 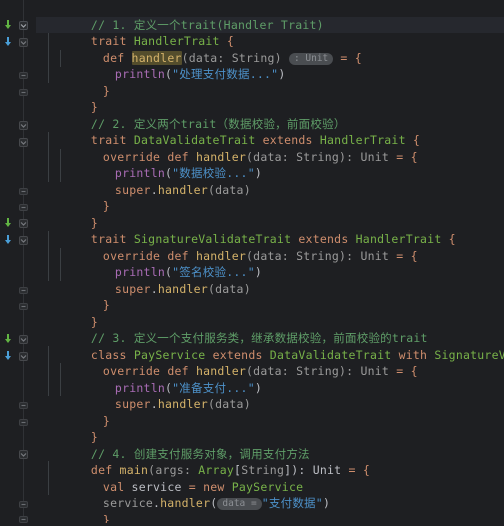 What do you see at coordinates (469, 354) in the screenshot?
I see `mixin-type-name: SignatureValidateTrait` at bounding box center [469, 354].